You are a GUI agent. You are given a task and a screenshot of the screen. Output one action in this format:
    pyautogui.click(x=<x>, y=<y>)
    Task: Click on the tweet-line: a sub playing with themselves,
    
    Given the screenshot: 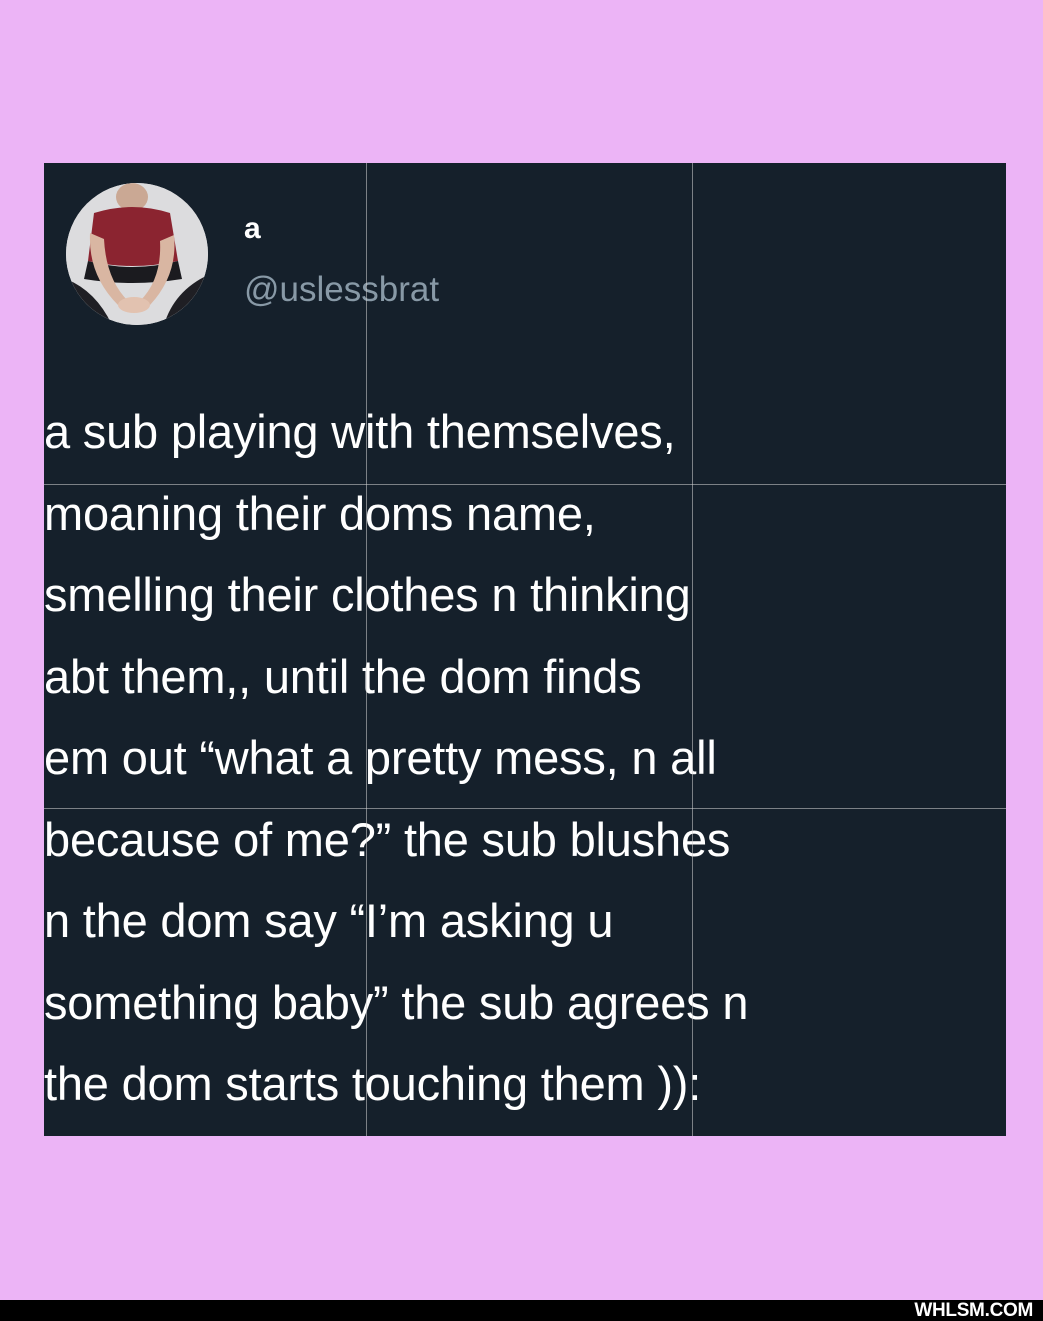 What is the action you would take?
    pyautogui.click(x=360, y=431)
    